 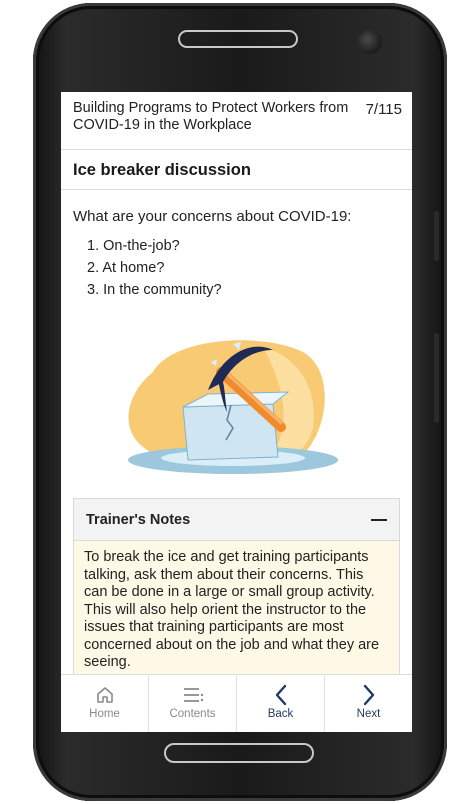 What do you see at coordinates (193, 695) in the screenshot?
I see `menu-list-icon` at bounding box center [193, 695].